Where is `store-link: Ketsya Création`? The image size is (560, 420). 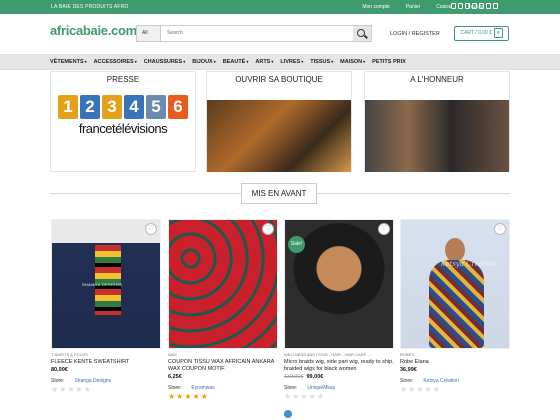 store-link: Ketsya Création is located at coordinates (441, 381).